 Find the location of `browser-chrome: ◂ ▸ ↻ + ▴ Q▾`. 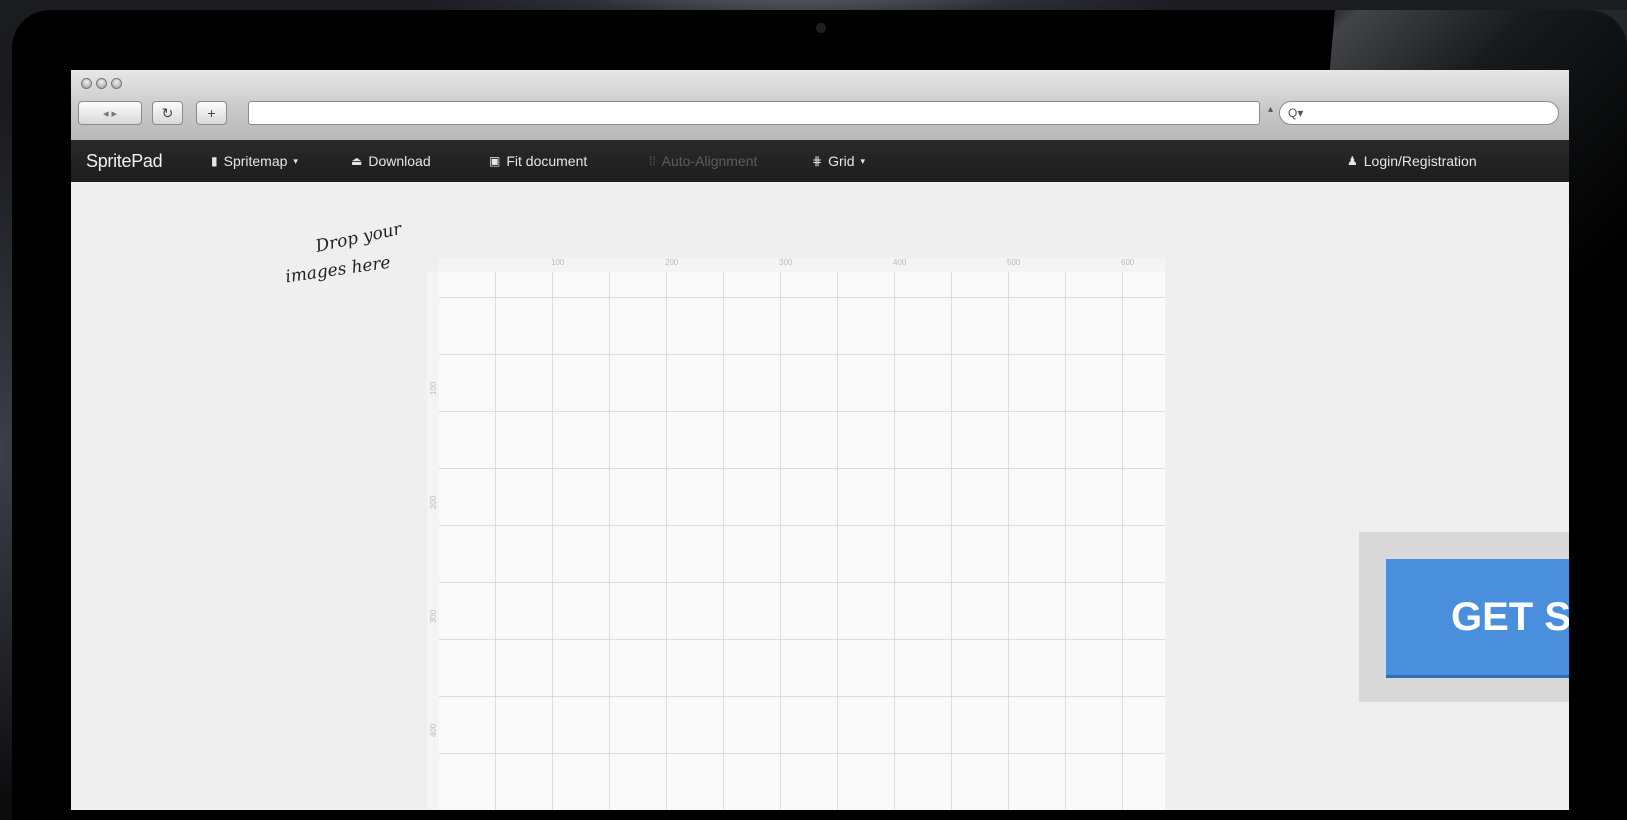

browser-chrome: ◂ ▸ ↻ + ▴ Q▾ is located at coordinates (820, 105).